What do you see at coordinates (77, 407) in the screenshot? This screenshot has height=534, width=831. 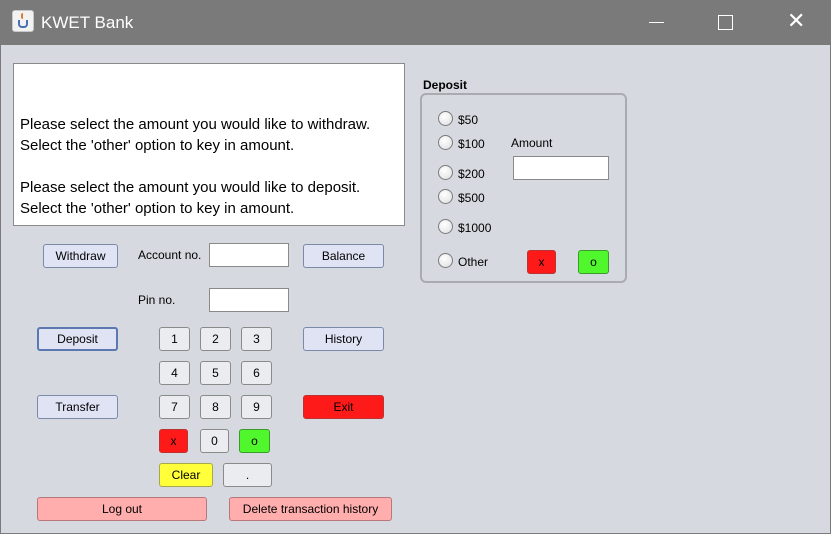 I see `transfer-button: Transfer` at bounding box center [77, 407].